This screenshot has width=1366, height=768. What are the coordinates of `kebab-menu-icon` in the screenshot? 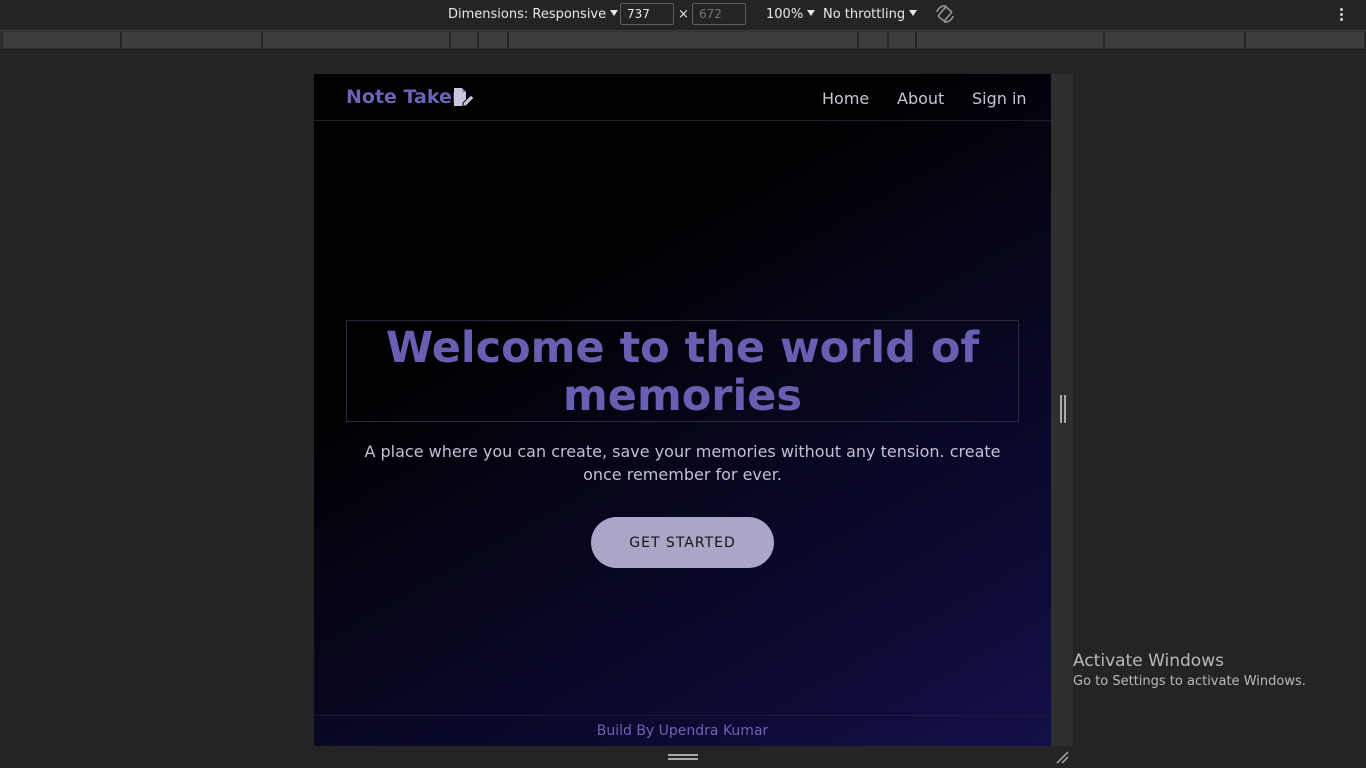 It's located at (1341, 15).